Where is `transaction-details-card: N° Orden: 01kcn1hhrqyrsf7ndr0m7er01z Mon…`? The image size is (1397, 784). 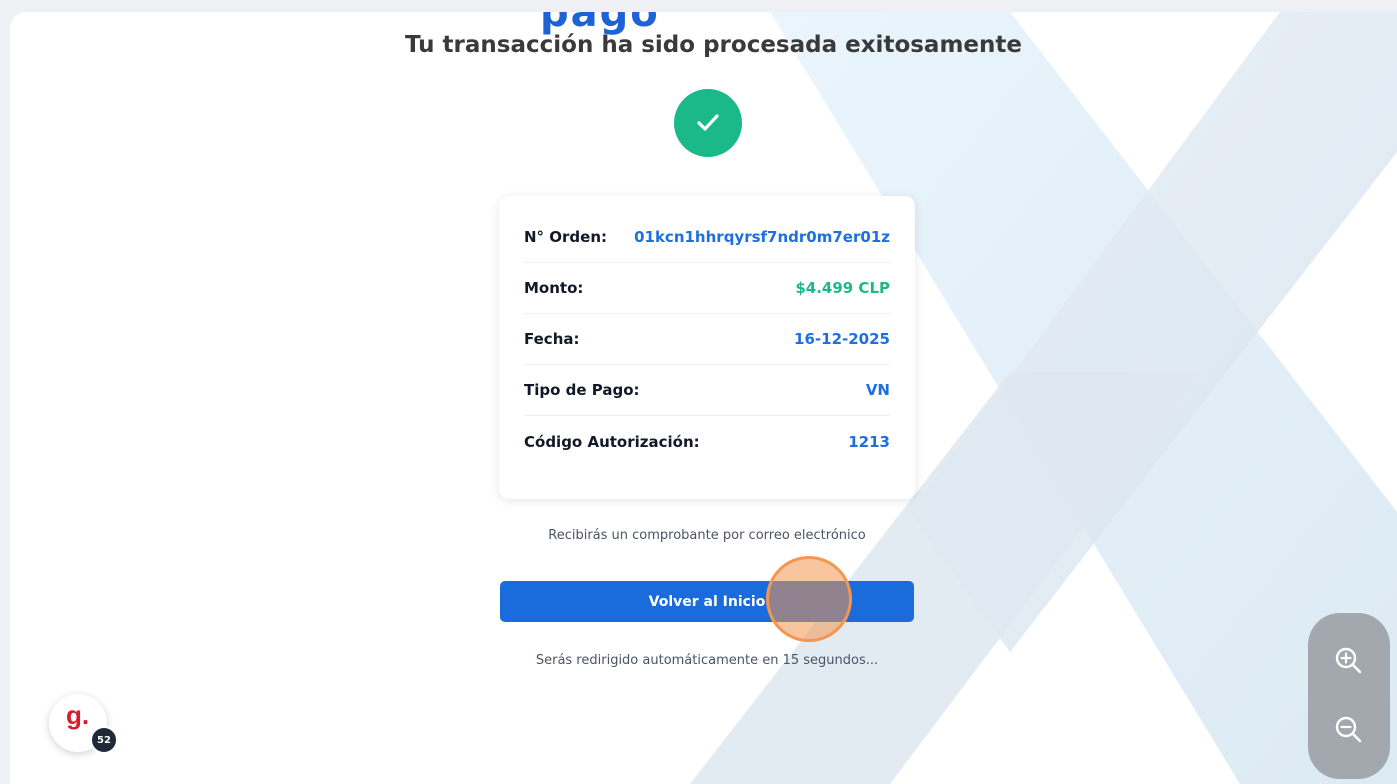 transaction-details-card: N° Orden: 01kcn1hhrqyrsf7ndr0m7er01z Mon… is located at coordinates (707, 347).